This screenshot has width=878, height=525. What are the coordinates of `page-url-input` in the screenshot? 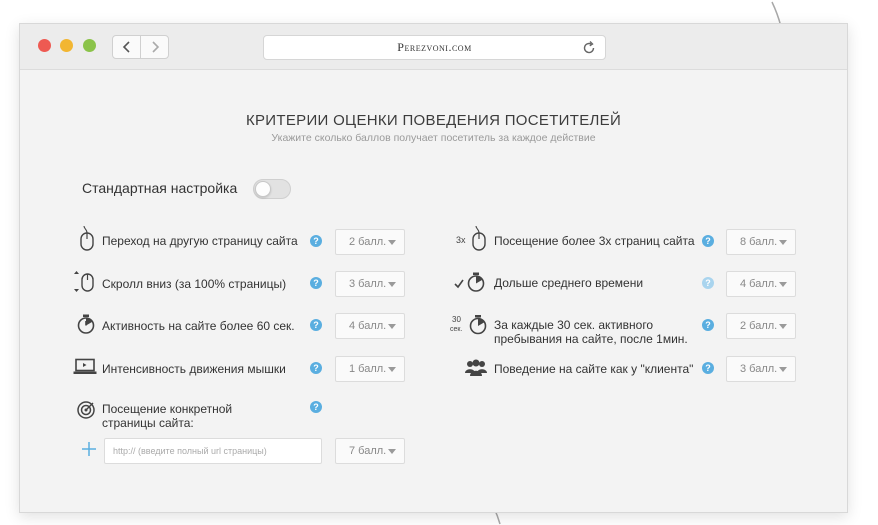 It's located at (213, 451).